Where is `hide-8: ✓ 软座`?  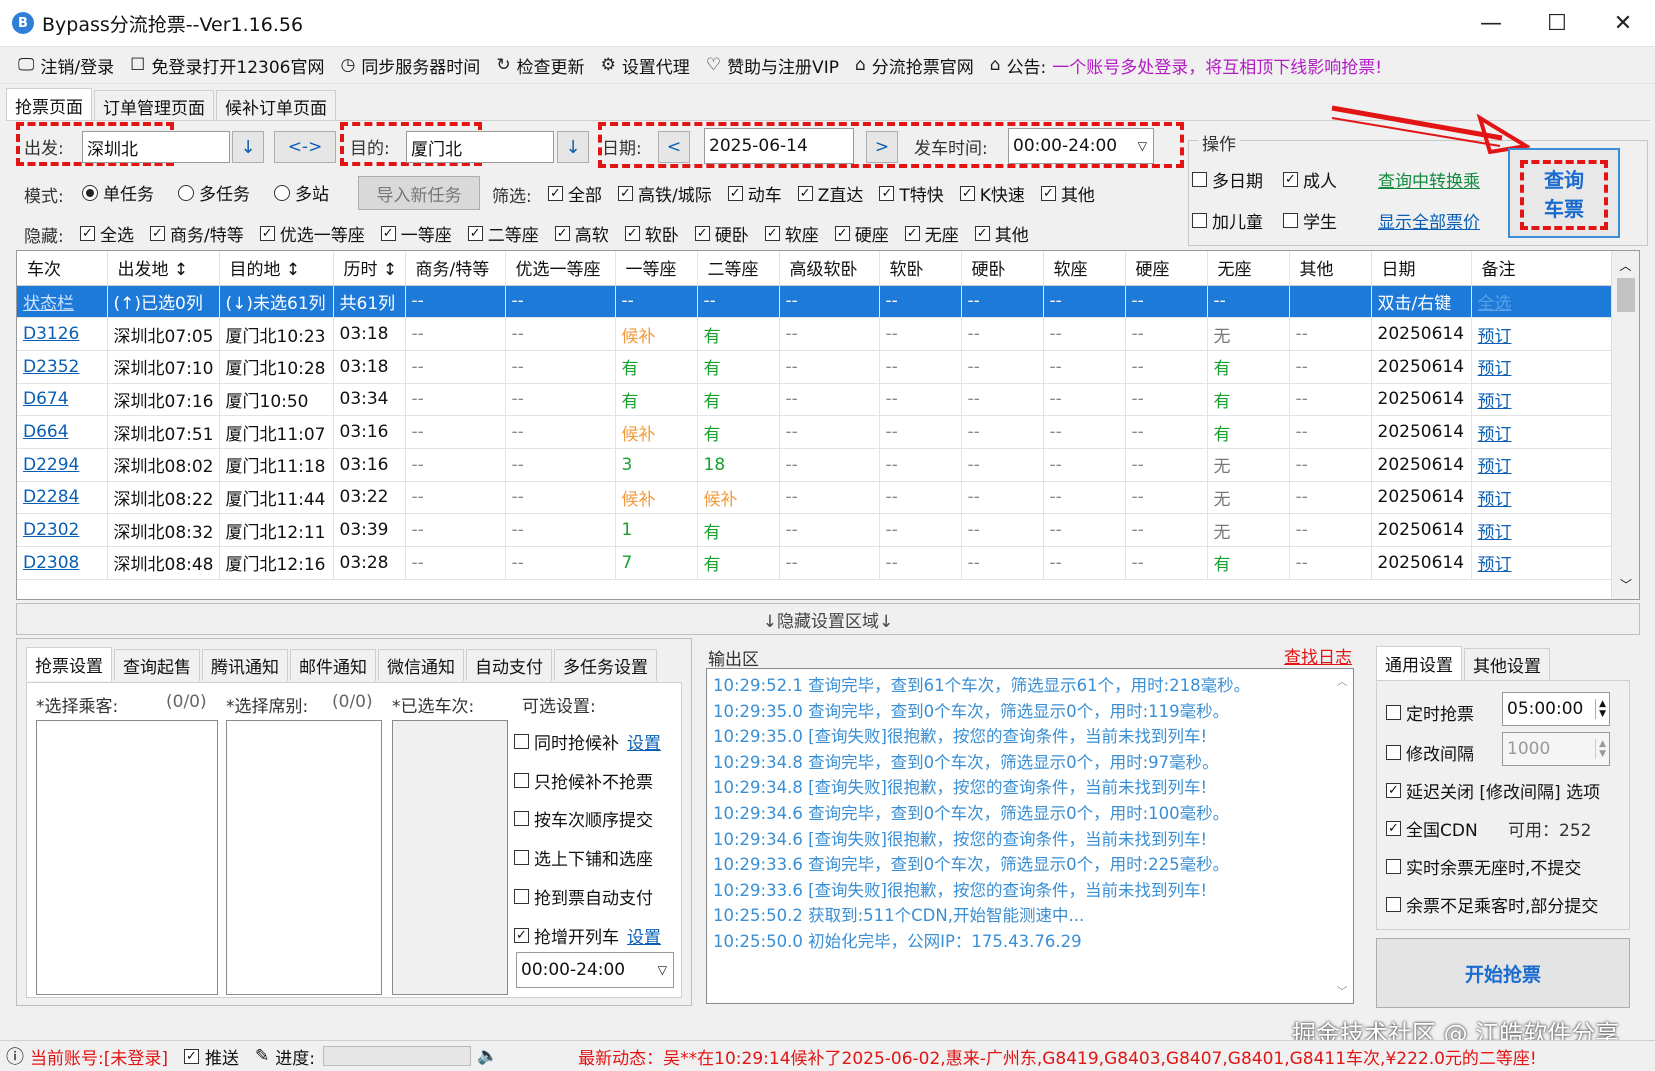
hide-8: ✓ 软座 is located at coordinates (791, 233).